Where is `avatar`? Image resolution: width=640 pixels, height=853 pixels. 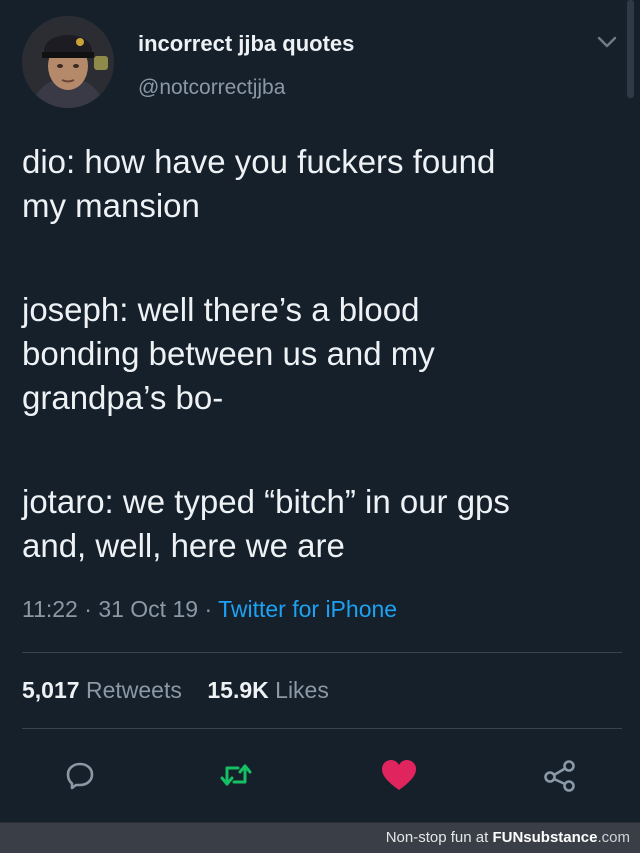
avatar is located at coordinates (68, 62).